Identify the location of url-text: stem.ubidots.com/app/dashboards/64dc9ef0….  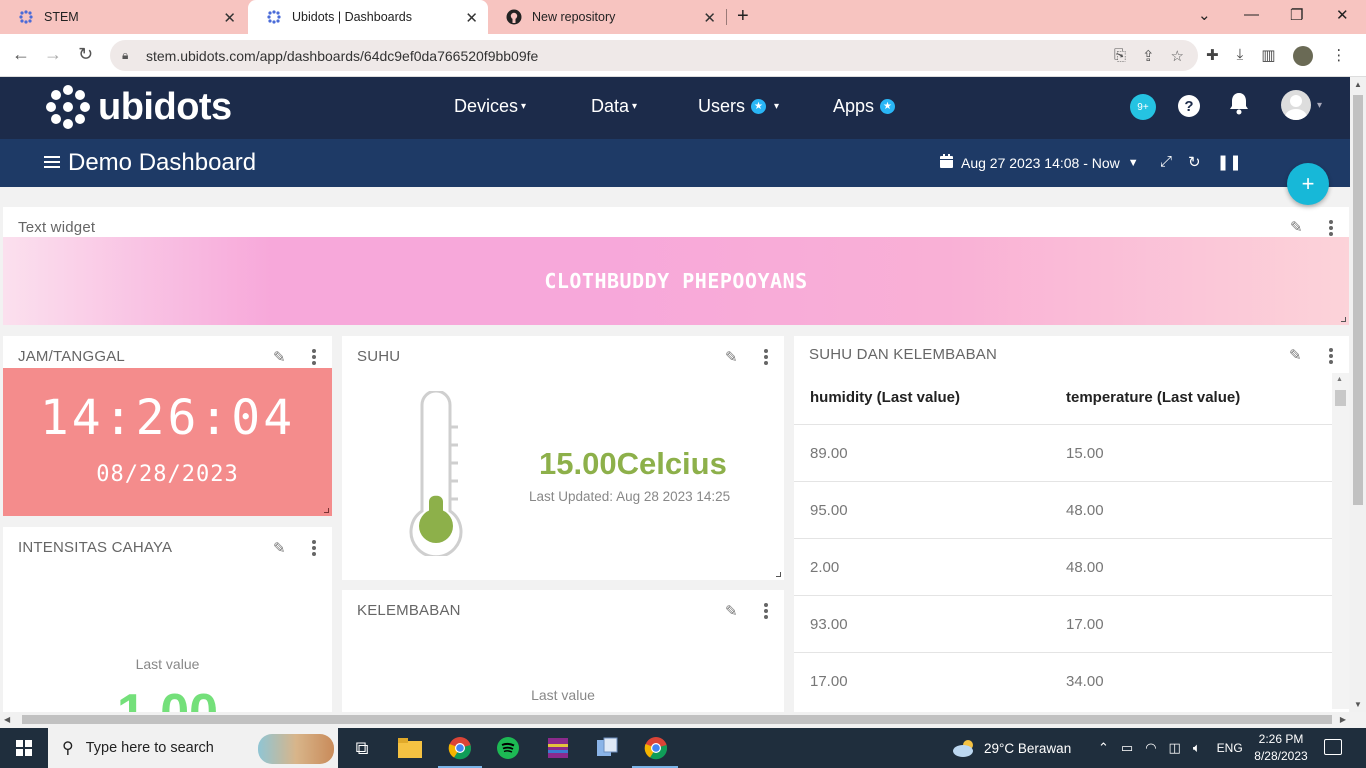
(342, 55).